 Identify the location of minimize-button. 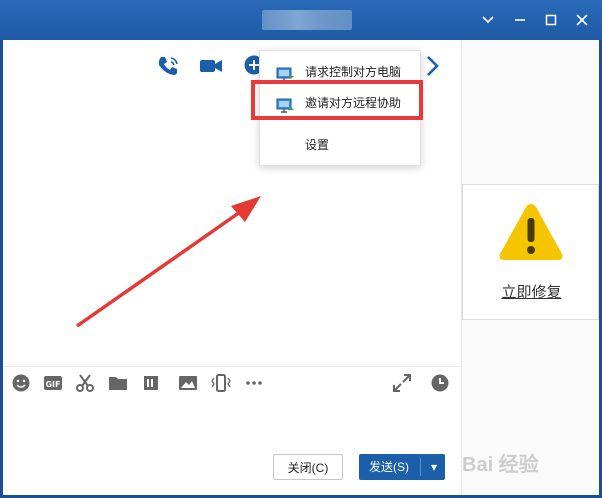
(520, 20).